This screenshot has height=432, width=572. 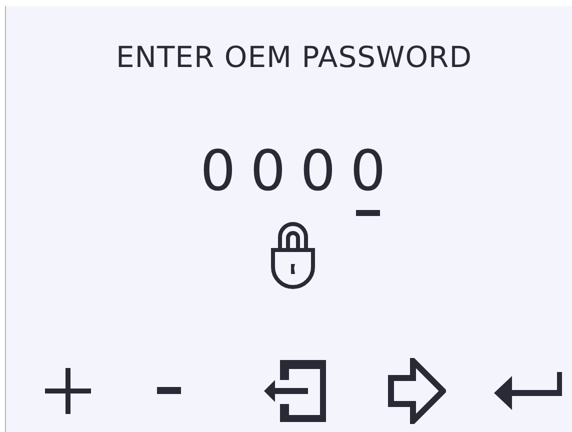 What do you see at coordinates (417, 391) in the screenshot?
I see `arrow-right-icon` at bounding box center [417, 391].